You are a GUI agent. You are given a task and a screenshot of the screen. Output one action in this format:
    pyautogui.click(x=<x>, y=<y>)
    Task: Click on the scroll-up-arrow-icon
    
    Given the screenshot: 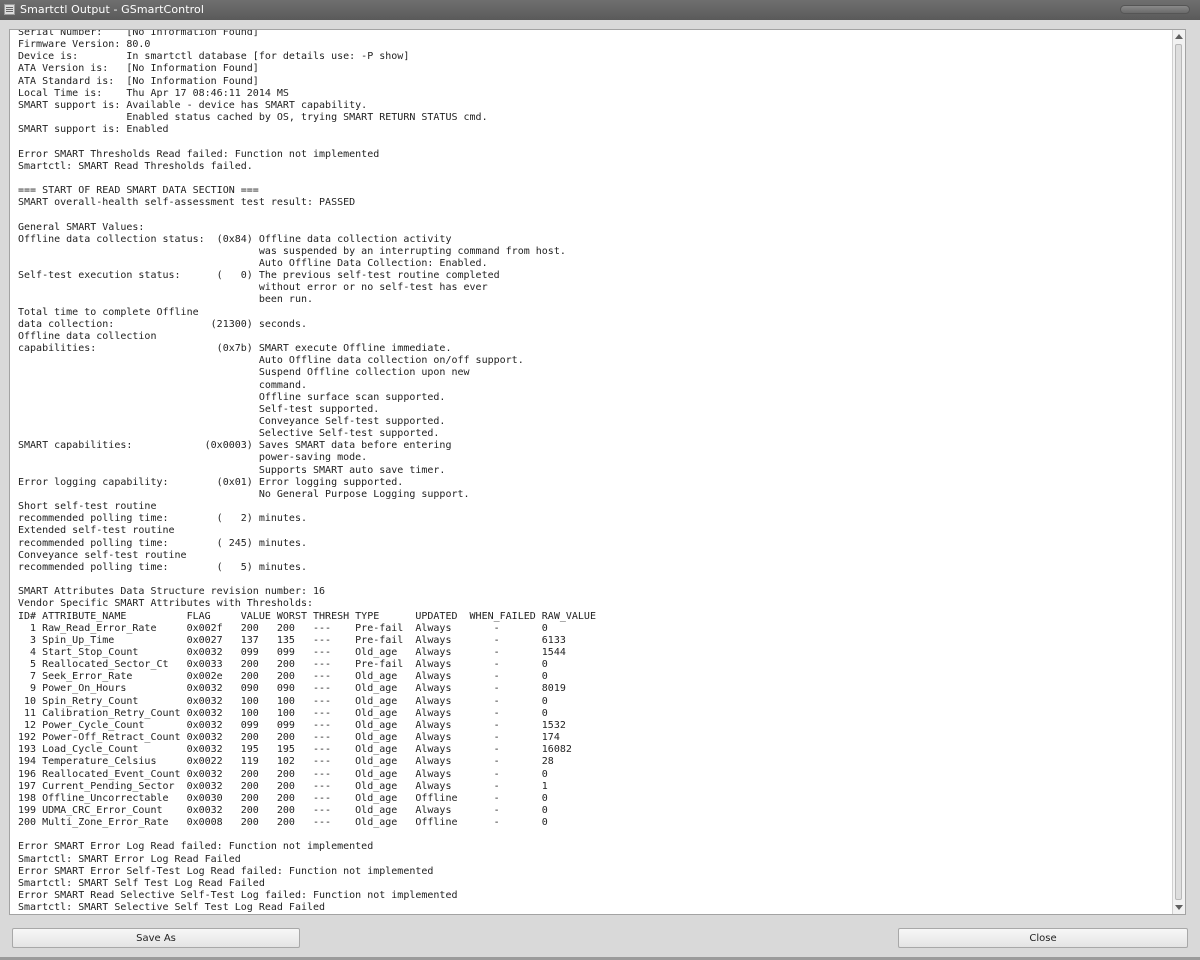 What is the action you would take?
    pyautogui.click(x=1179, y=36)
    